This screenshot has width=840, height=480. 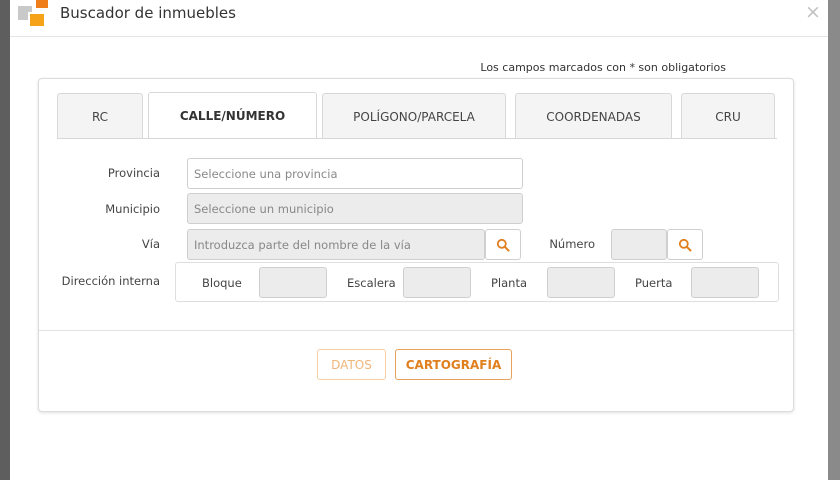 What do you see at coordinates (416, 330) in the screenshot?
I see `panel-divider` at bounding box center [416, 330].